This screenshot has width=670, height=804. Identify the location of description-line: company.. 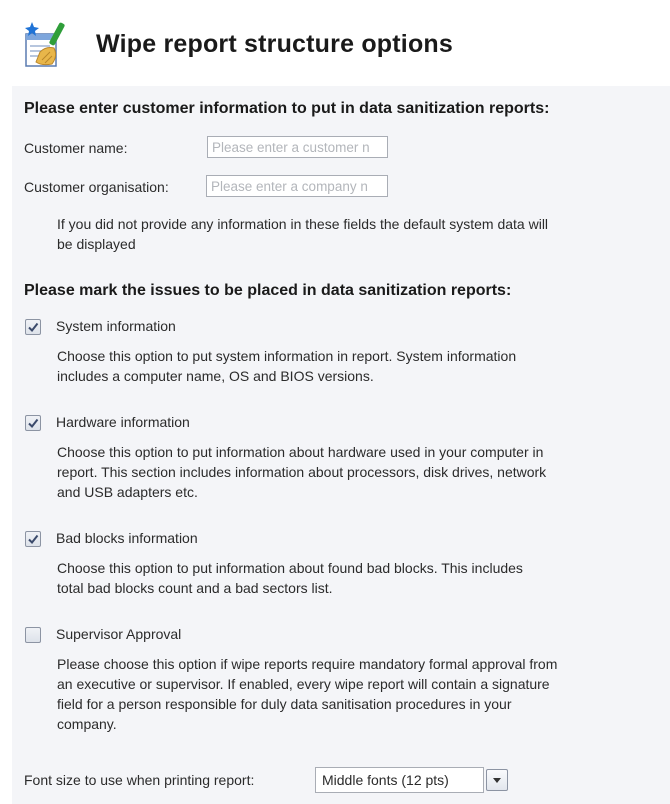
(87, 724).